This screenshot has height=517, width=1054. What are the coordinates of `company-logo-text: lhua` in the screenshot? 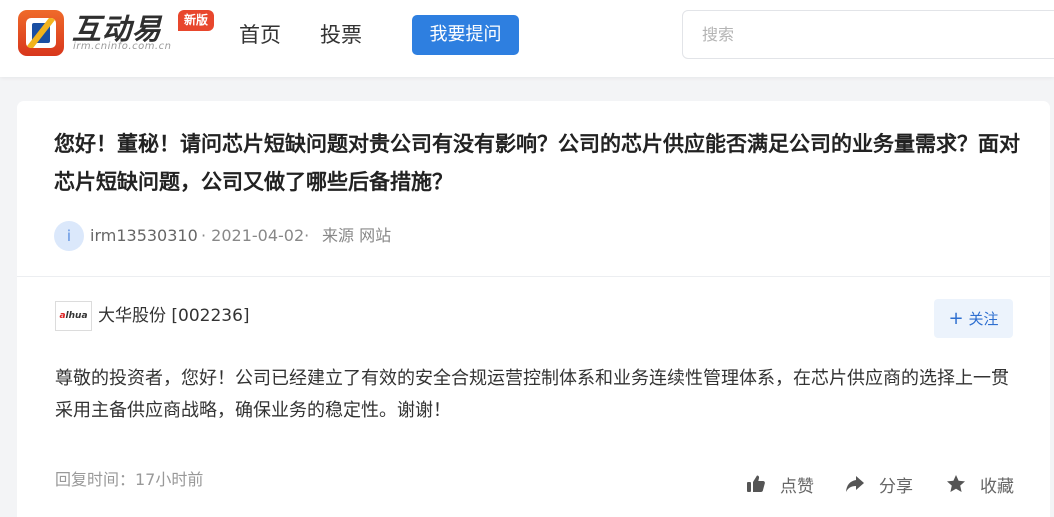 It's located at (76, 316).